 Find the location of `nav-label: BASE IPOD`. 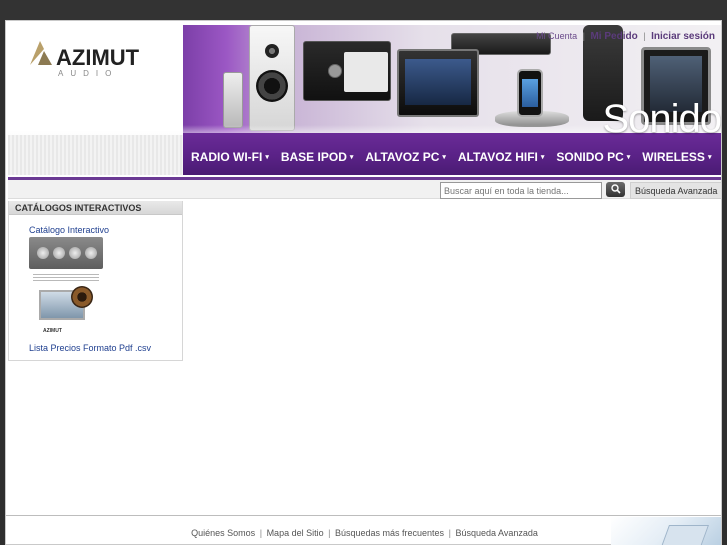

nav-label: BASE IPOD is located at coordinates (313, 157).